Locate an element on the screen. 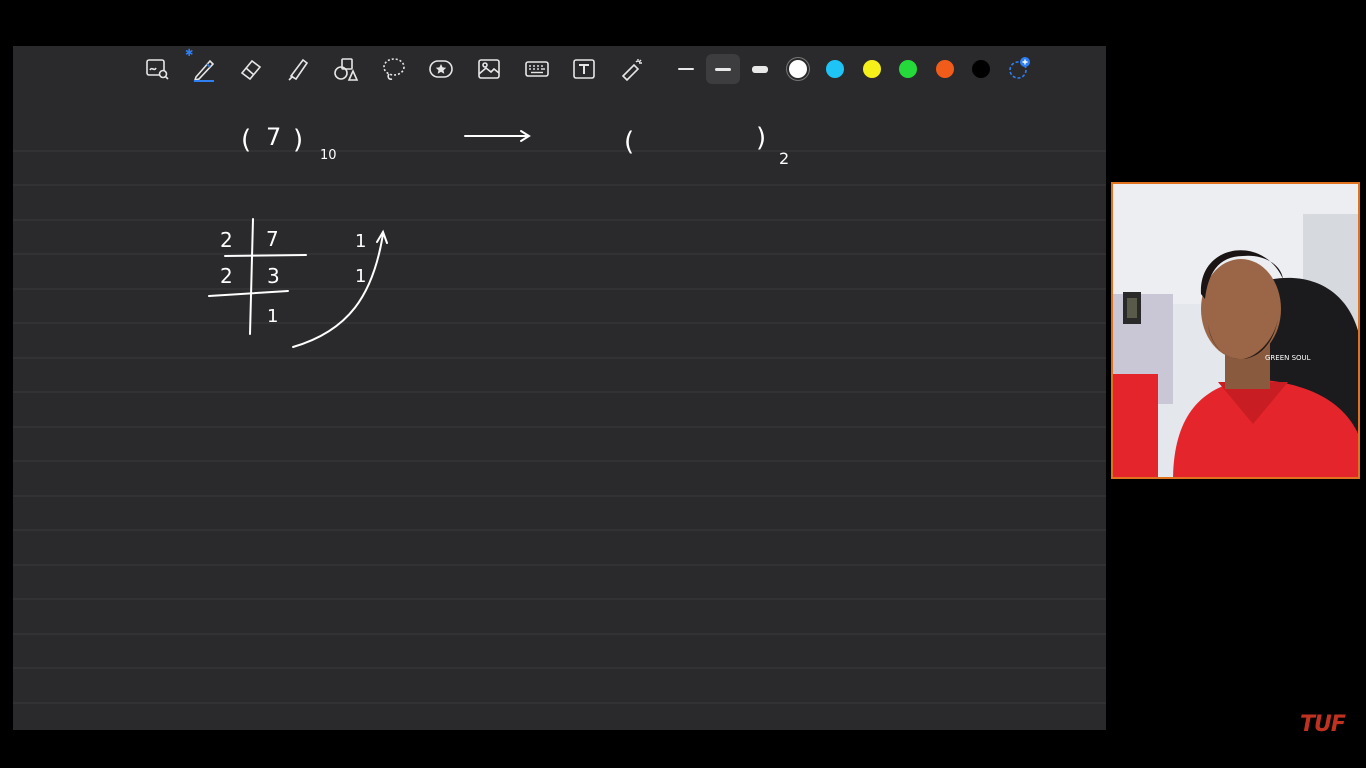  base-two-subscript: 2 is located at coordinates (784, 158).